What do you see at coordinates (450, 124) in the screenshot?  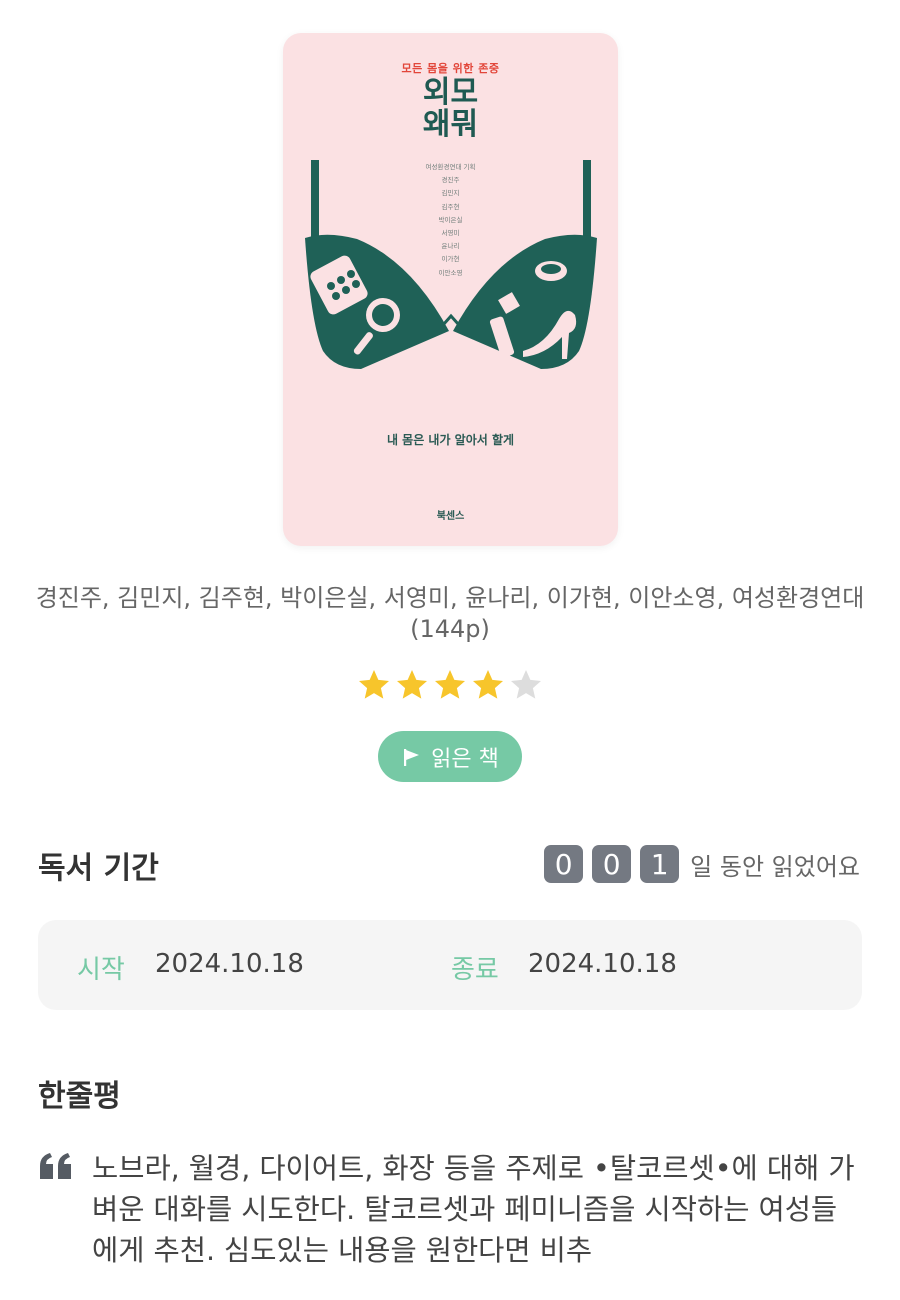 I see `cover-title-line2: 왜뭐` at bounding box center [450, 124].